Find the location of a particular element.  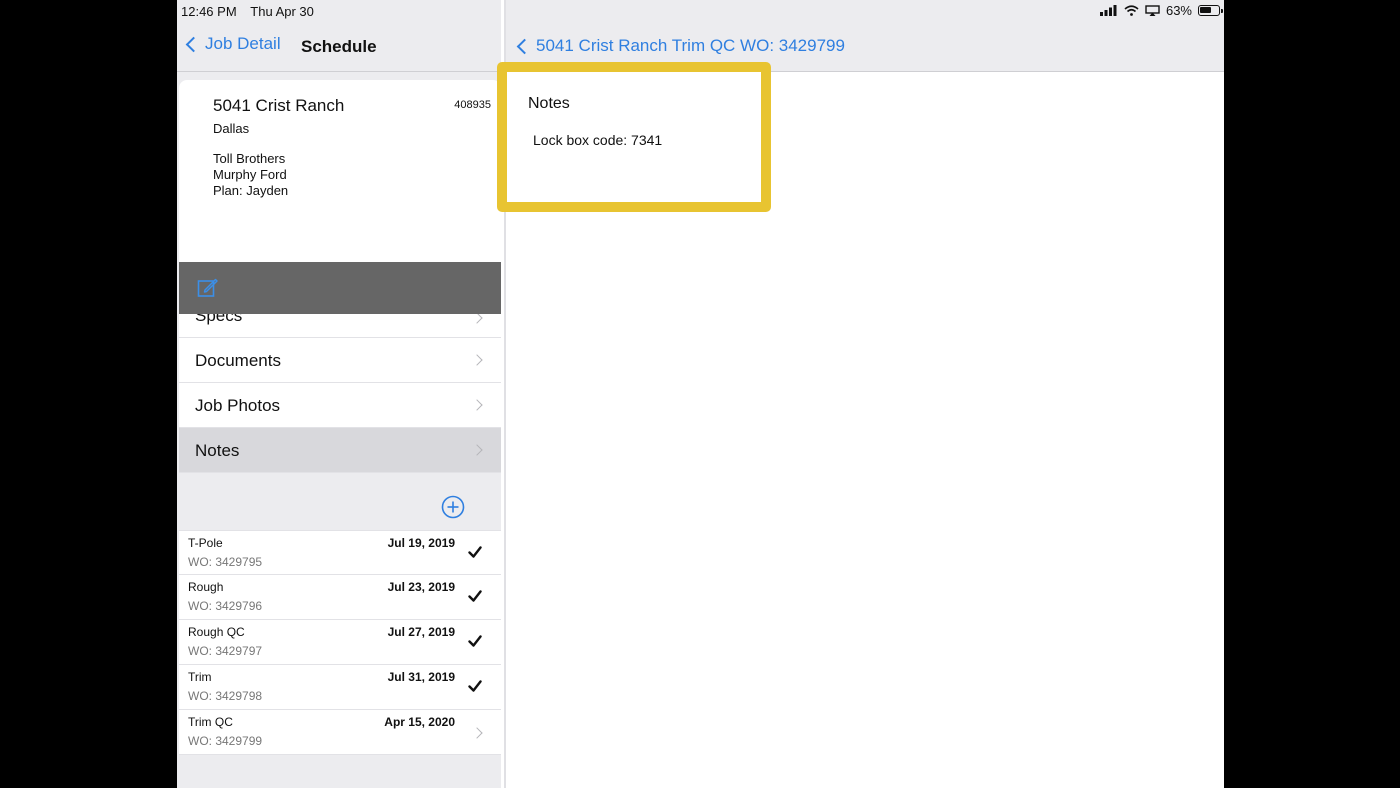

status-time: 12:46 PM is located at coordinates (209, 11).